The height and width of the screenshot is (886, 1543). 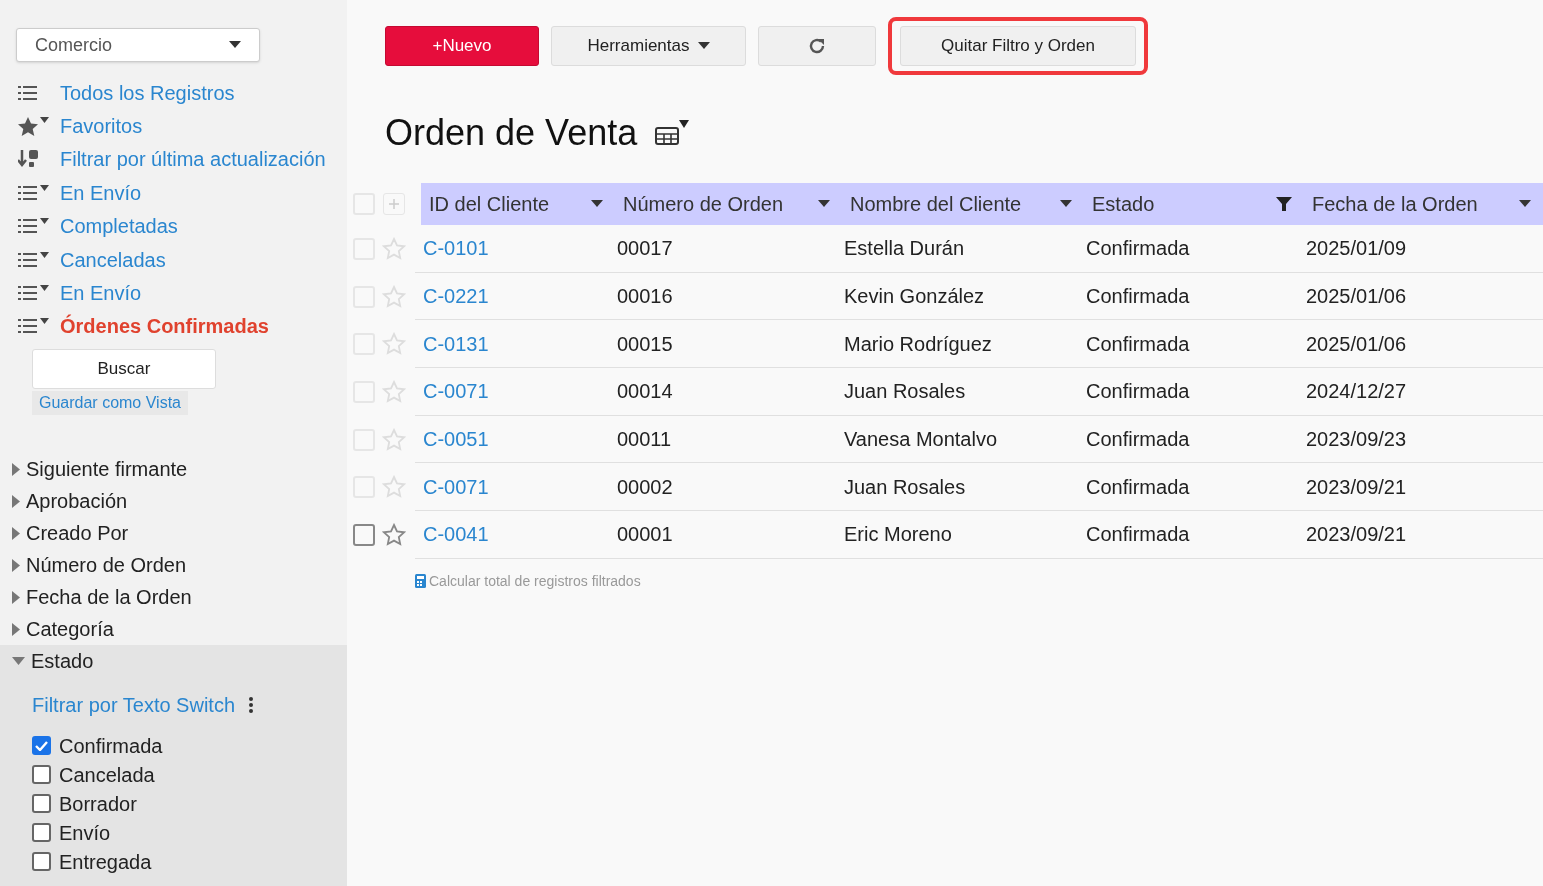 What do you see at coordinates (1356, 391) in the screenshot?
I see `table-cell: 2024/12/27` at bounding box center [1356, 391].